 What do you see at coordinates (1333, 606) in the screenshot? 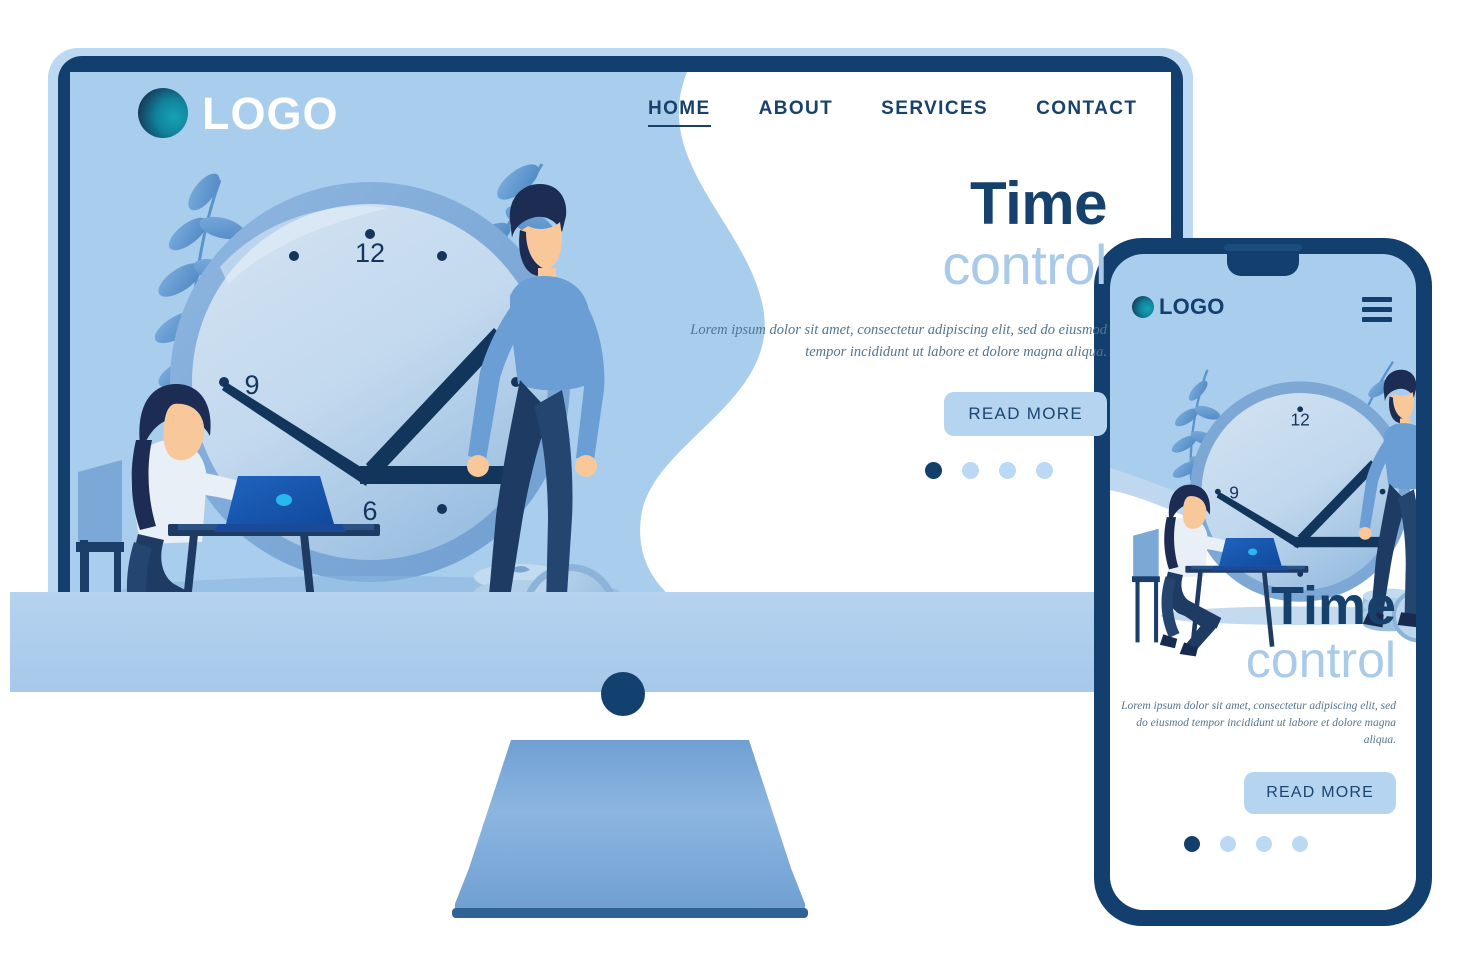
I see `phone-hero-title: Time` at bounding box center [1333, 606].